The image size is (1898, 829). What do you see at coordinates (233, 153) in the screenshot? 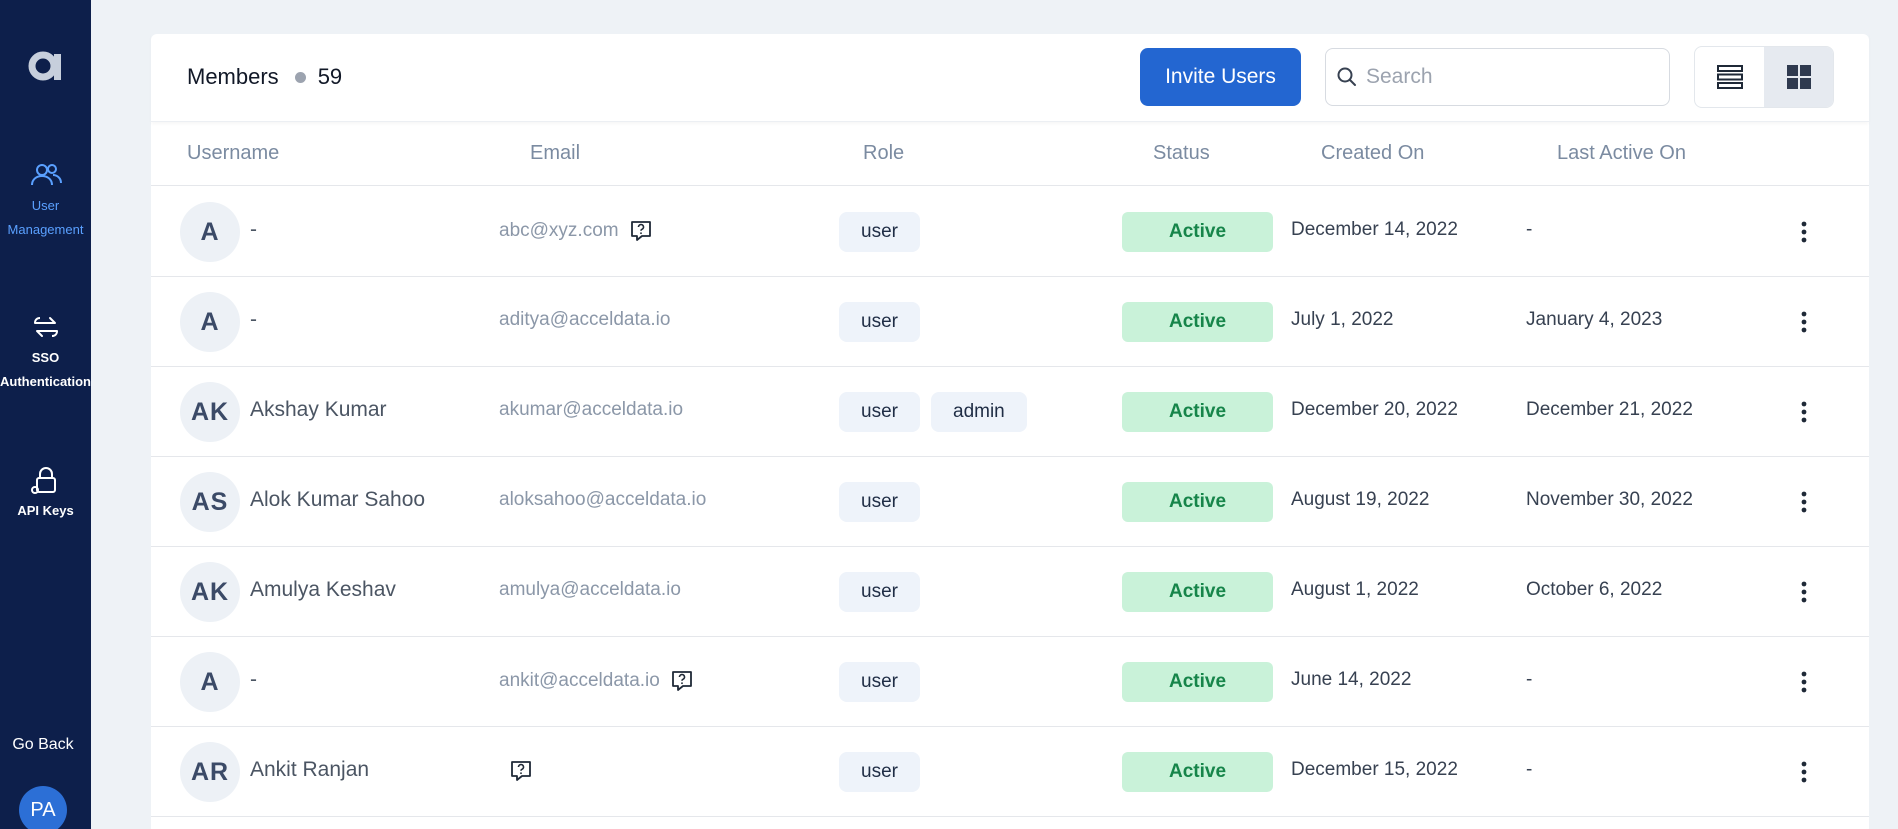
I see `column-header-username: Username` at bounding box center [233, 153].